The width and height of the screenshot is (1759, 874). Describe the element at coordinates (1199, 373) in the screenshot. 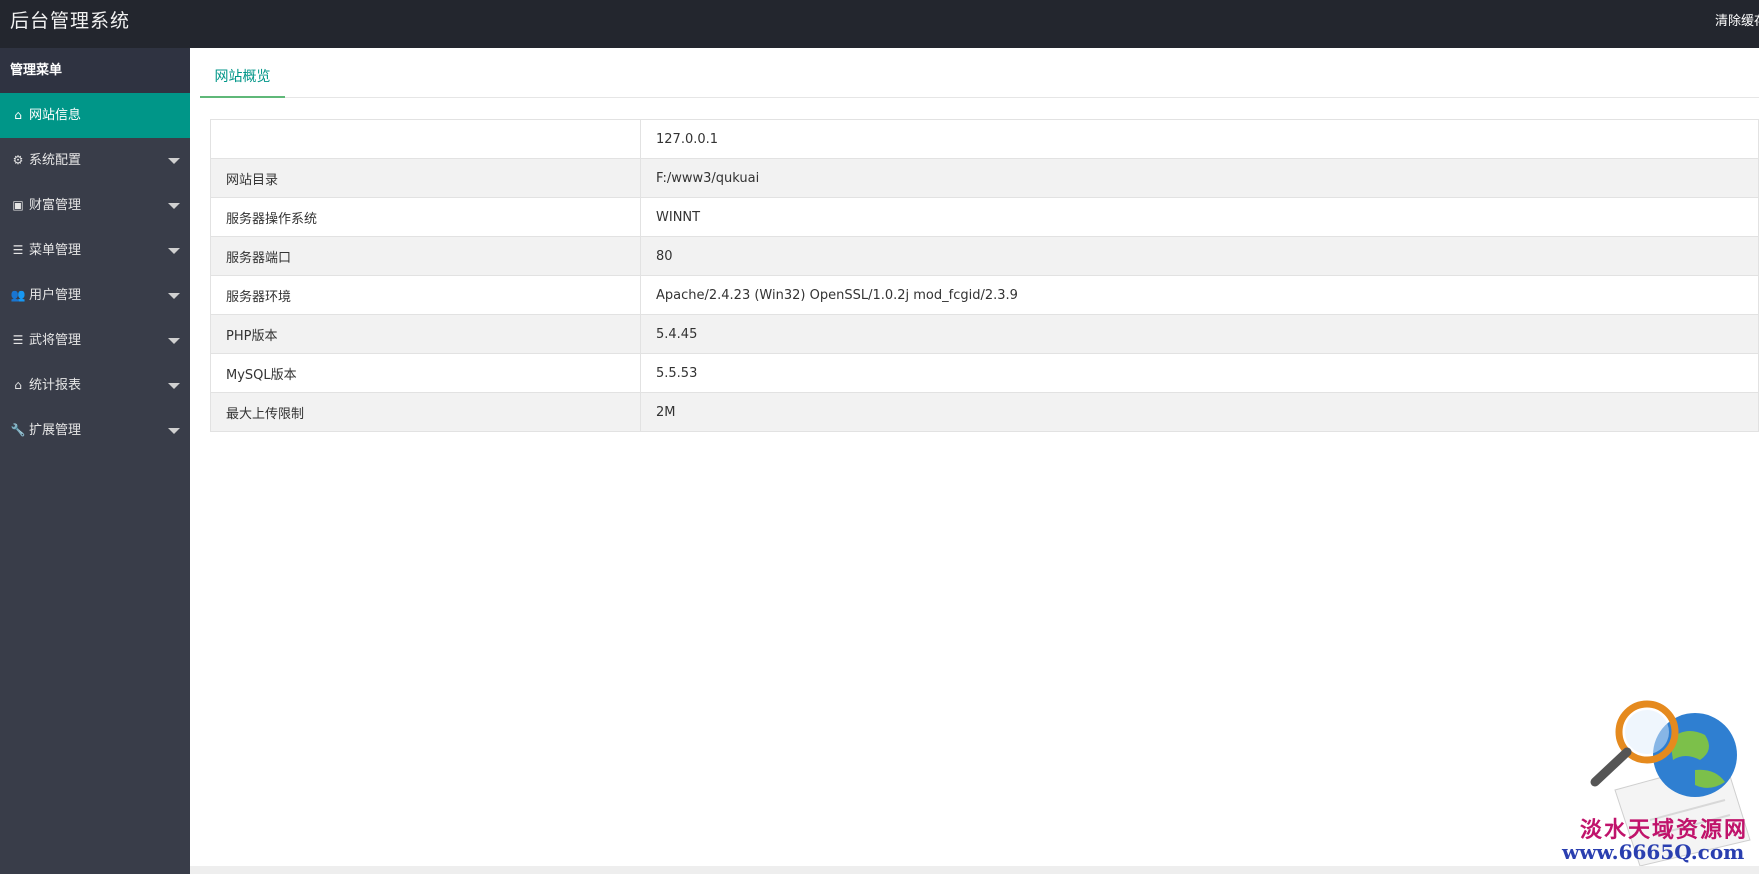

I see `row-value: 5.5.53` at that location.